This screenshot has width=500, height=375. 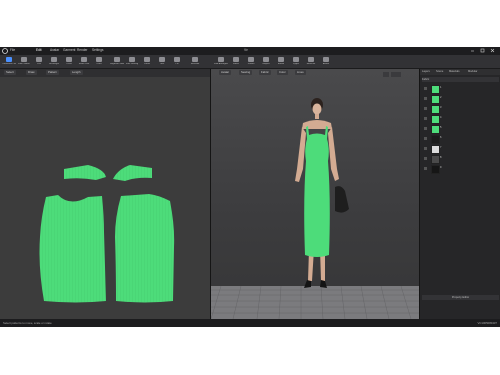 I want to click on pen-icon, so click(x=39, y=59).